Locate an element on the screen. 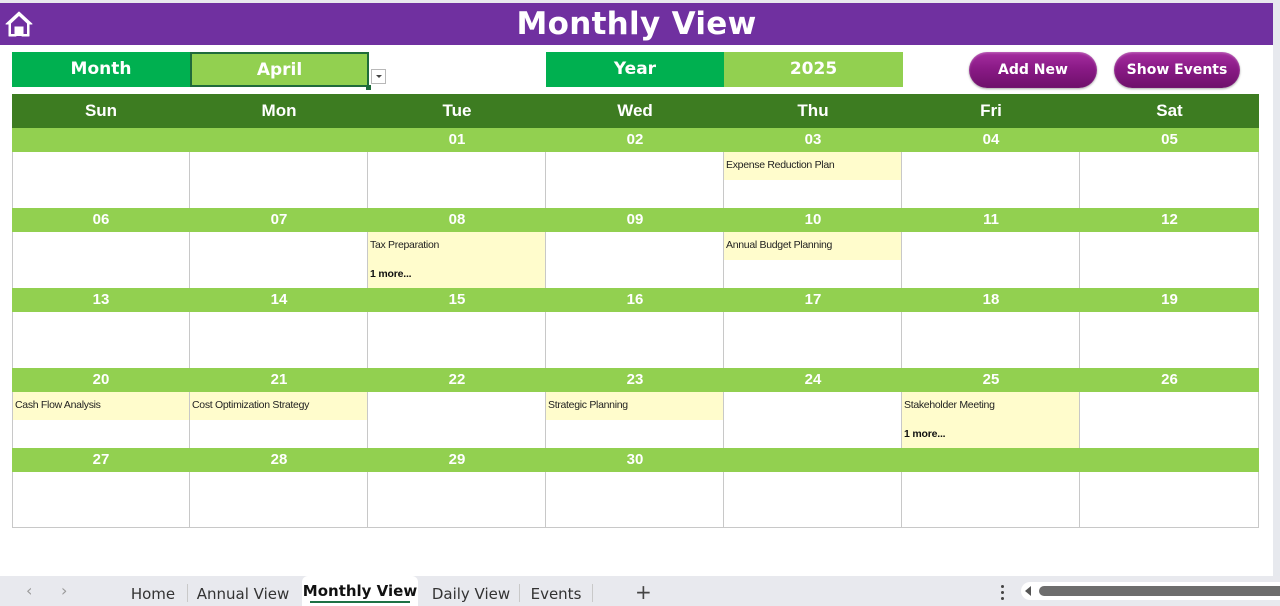  date-number: 09 is located at coordinates (635, 219).